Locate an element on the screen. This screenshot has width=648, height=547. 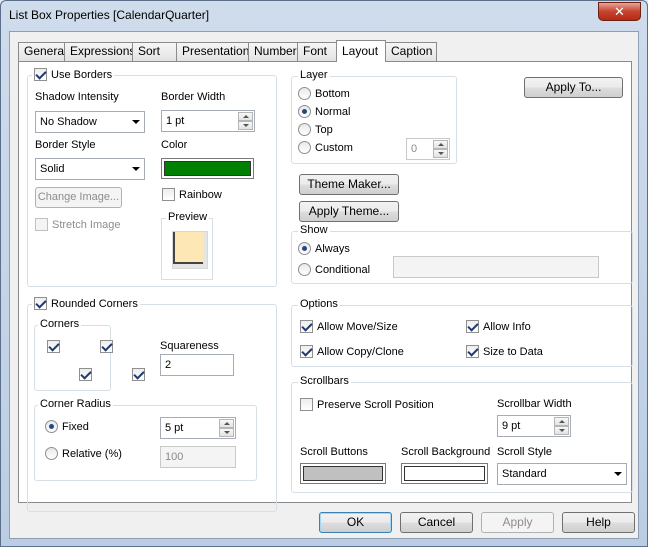
close-button: ✕ is located at coordinates (619, 11).